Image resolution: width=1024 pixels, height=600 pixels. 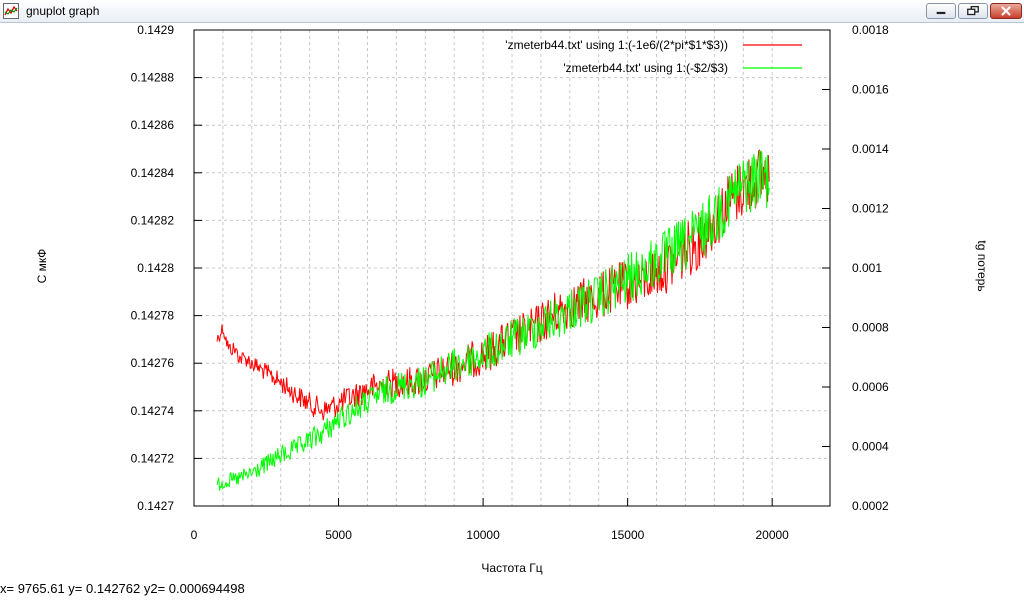 I want to click on close-button, so click(x=1006, y=11).